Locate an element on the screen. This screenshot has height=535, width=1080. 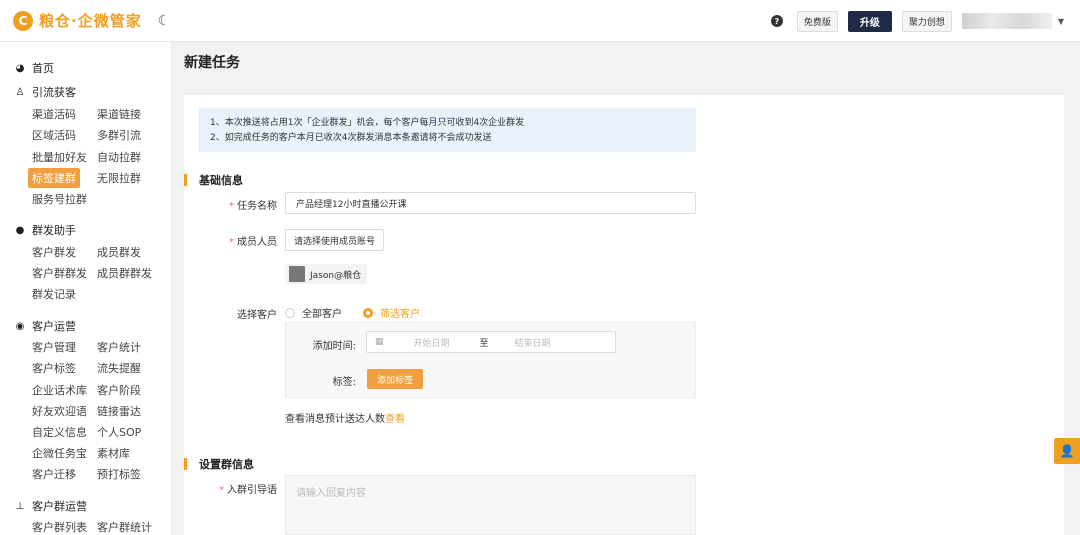
guide-label: * 入群引导语 is located at coordinates (241, 488).